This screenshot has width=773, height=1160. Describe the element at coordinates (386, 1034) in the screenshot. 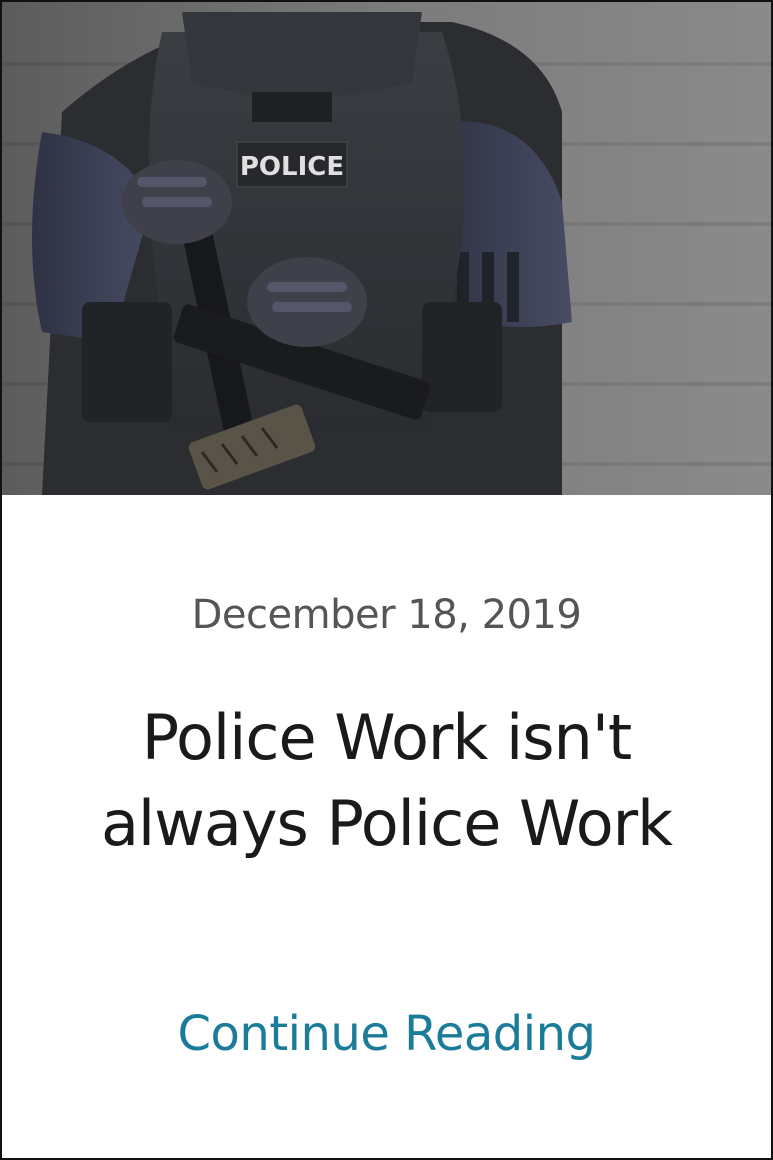

I see `continue-reading-link: Continue Reading` at that location.